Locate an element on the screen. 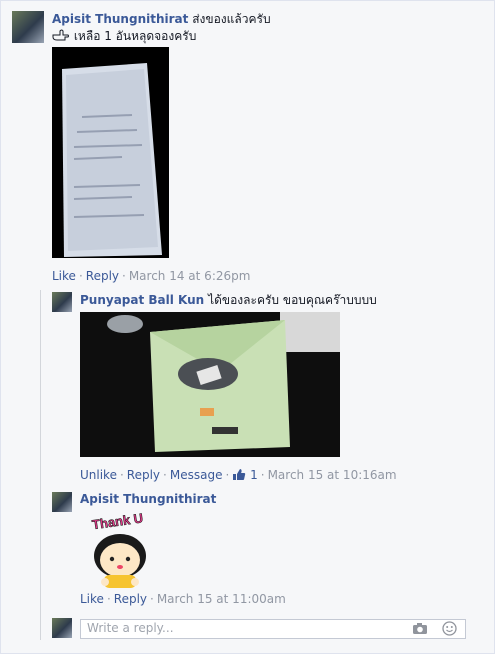 Image resolution: width=495 pixels, height=654 pixels. camera-icon is located at coordinates (420, 630).